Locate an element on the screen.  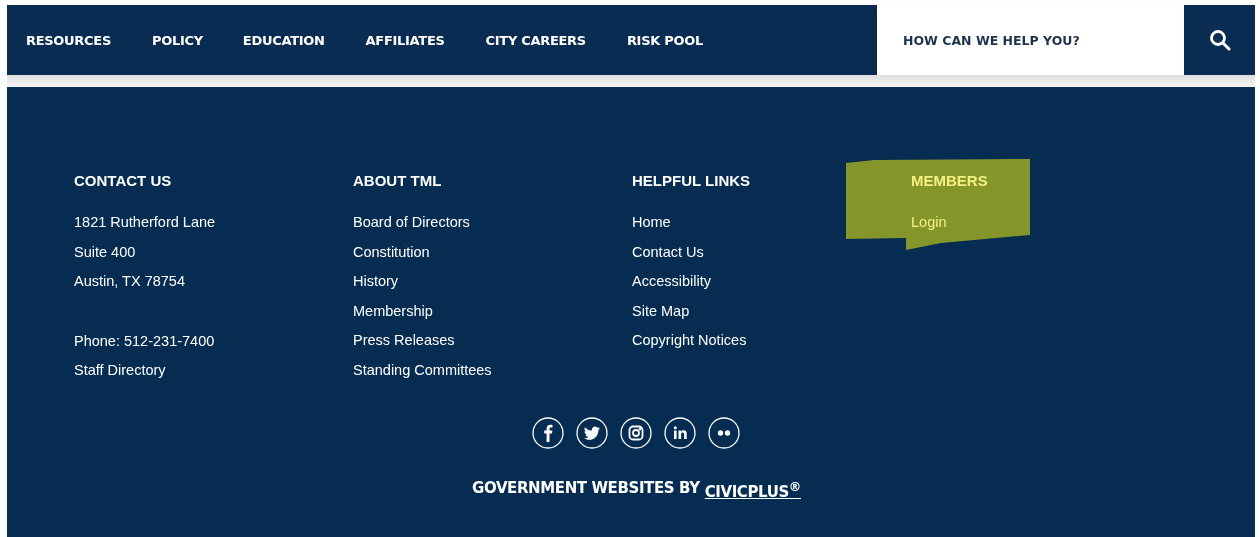
search-field: HOW CAN WE HELP YOU? is located at coordinates (1030, 40).